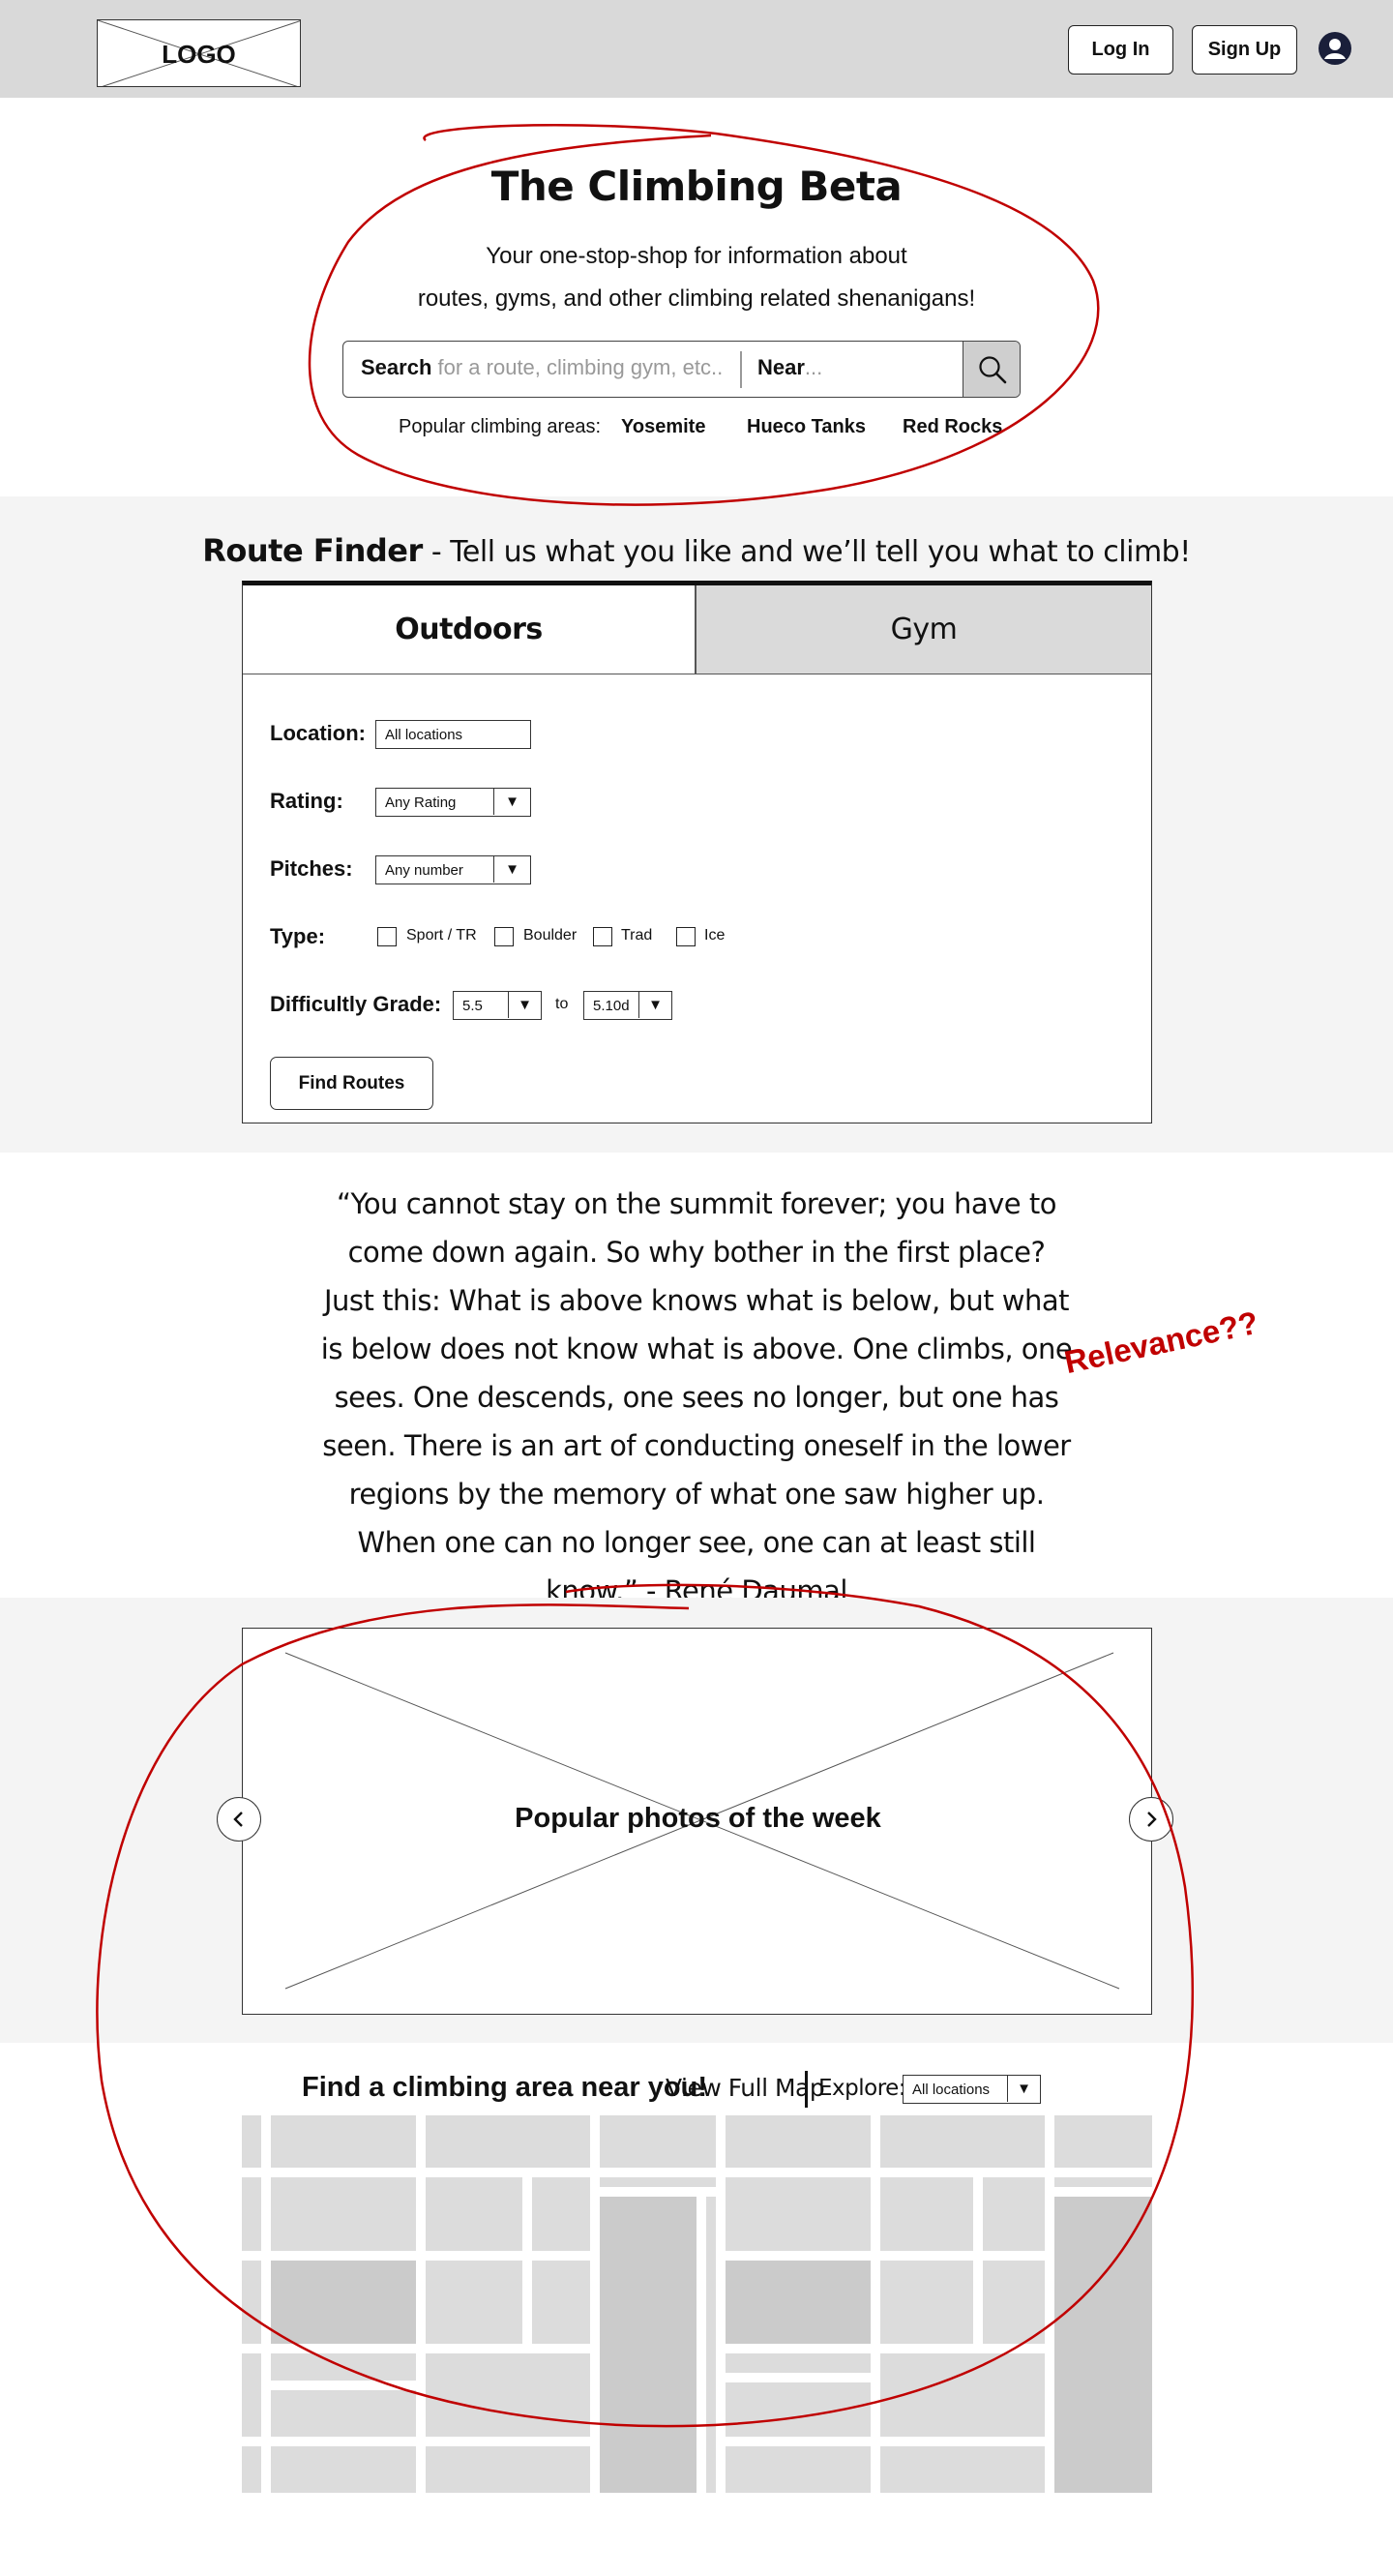 The image size is (1393, 2576). What do you see at coordinates (469, 629) in the screenshot?
I see `tab-outdoors: Outdoors` at bounding box center [469, 629].